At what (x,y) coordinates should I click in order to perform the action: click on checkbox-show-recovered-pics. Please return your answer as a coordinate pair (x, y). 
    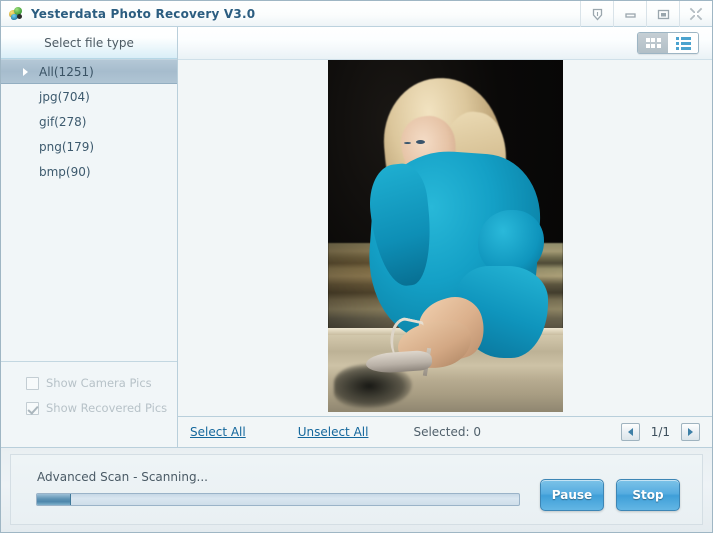
    Looking at the image, I should click on (32, 408).